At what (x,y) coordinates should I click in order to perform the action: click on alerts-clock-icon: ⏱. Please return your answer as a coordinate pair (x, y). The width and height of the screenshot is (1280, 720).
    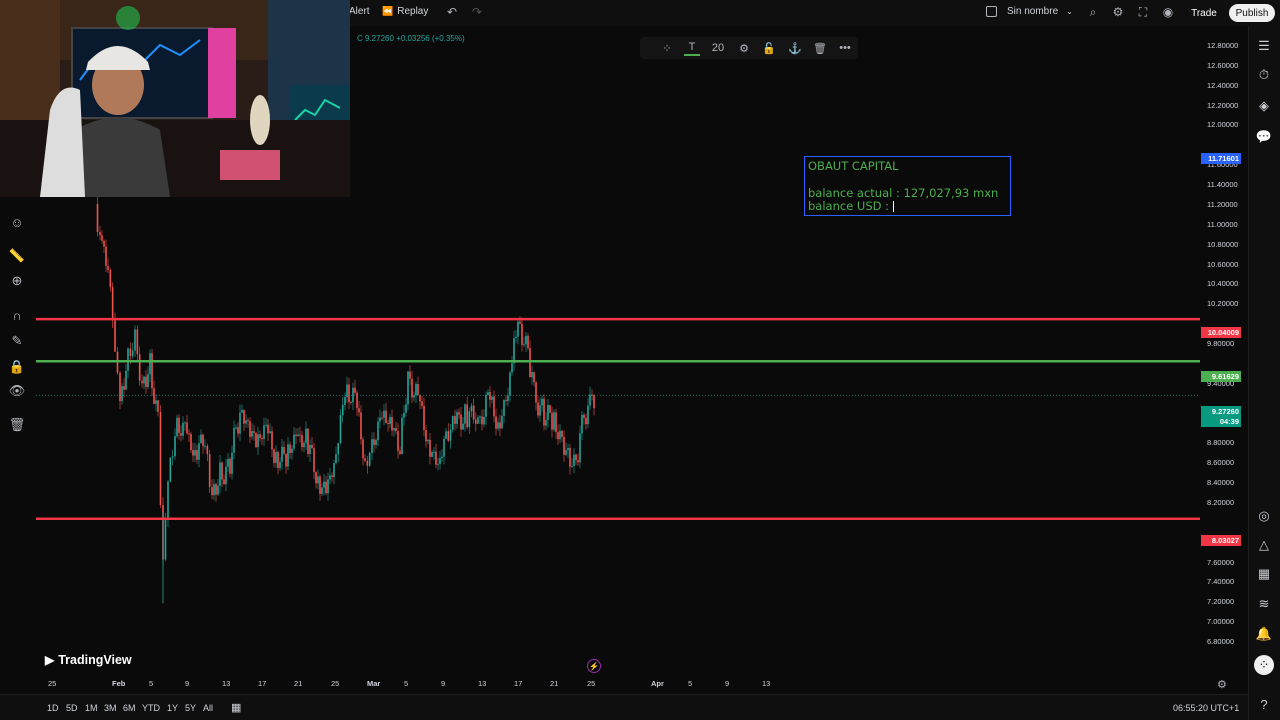
    Looking at the image, I should click on (1264, 75).